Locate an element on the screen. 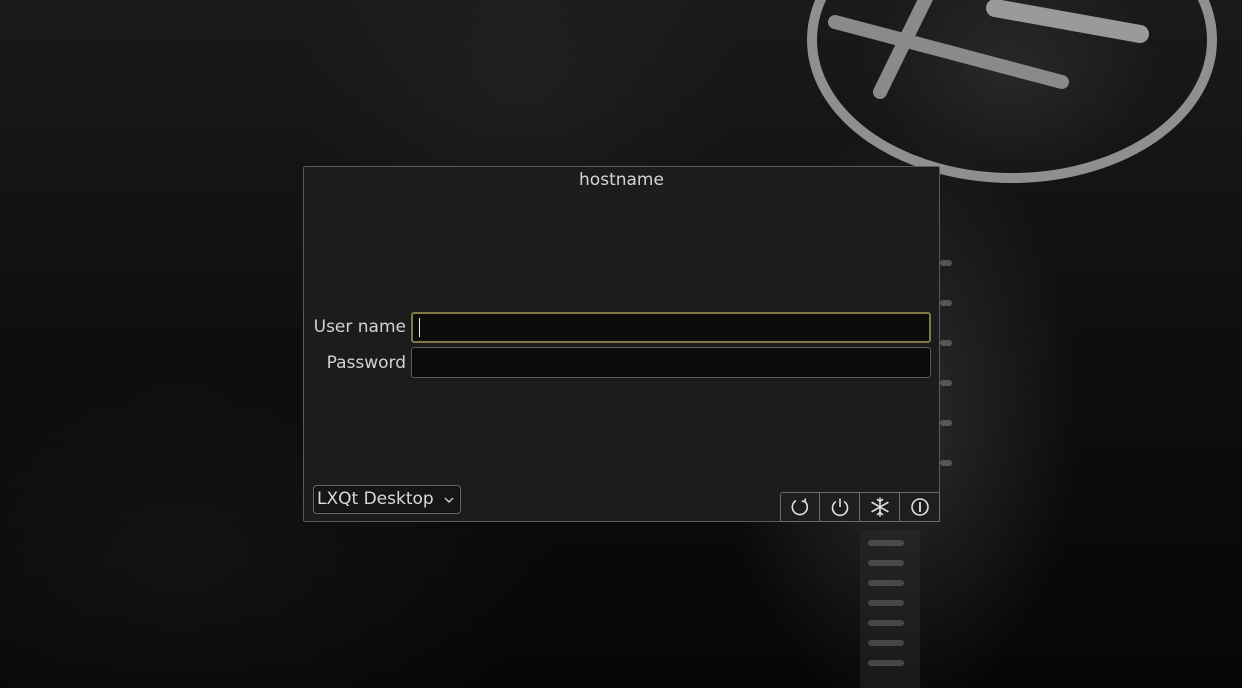 This screenshot has width=1242, height=688. text-caret is located at coordinates (419, 327).